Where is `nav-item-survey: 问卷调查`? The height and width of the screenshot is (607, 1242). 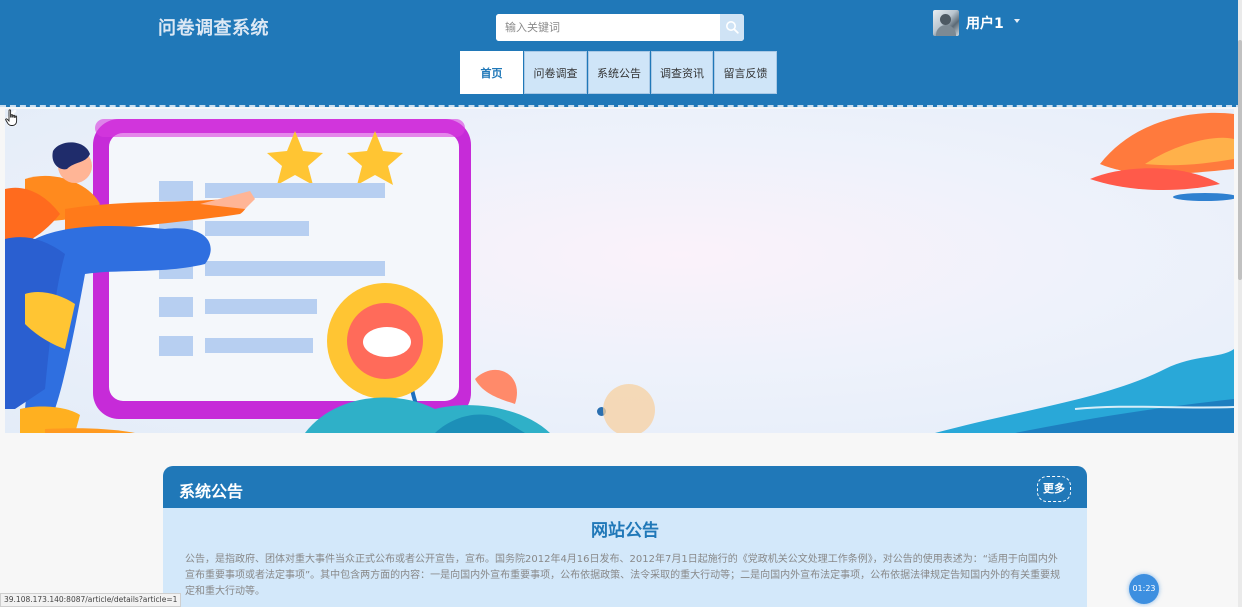
nav-item-survey: 问卷调查 is located at coordinates (555, 72).